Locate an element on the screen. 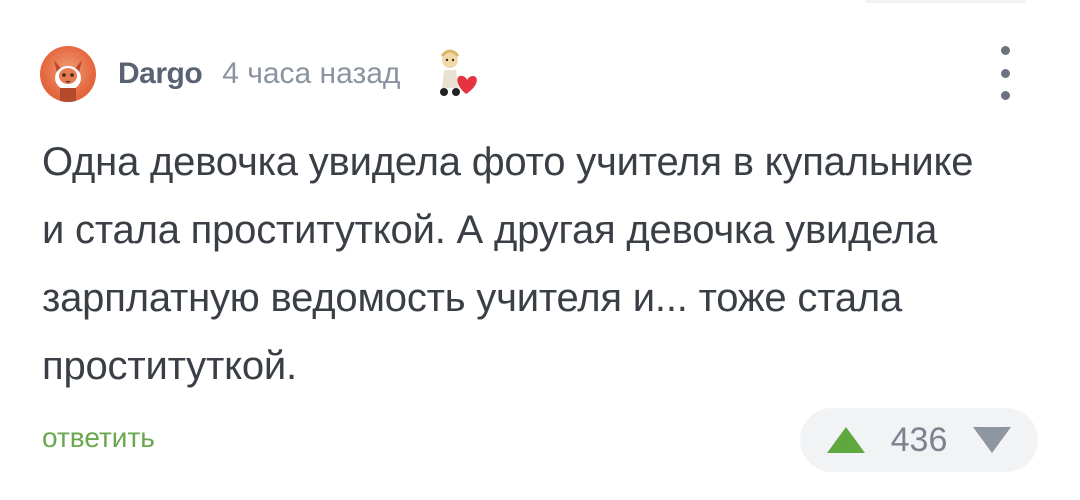  triangle-down-icon is located at coordinates (991, 440).